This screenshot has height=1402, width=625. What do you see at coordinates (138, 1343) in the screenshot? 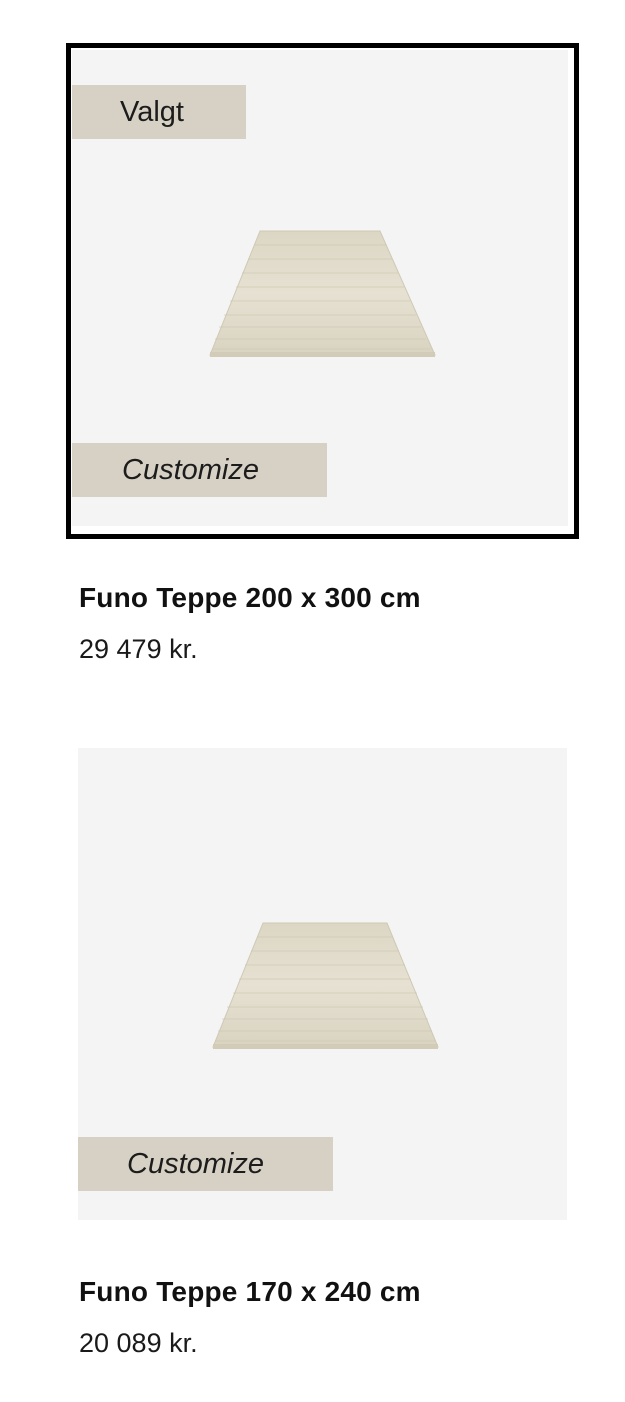
I see `product-price: 20 089 kr.` at bounding box center [138, 1343].